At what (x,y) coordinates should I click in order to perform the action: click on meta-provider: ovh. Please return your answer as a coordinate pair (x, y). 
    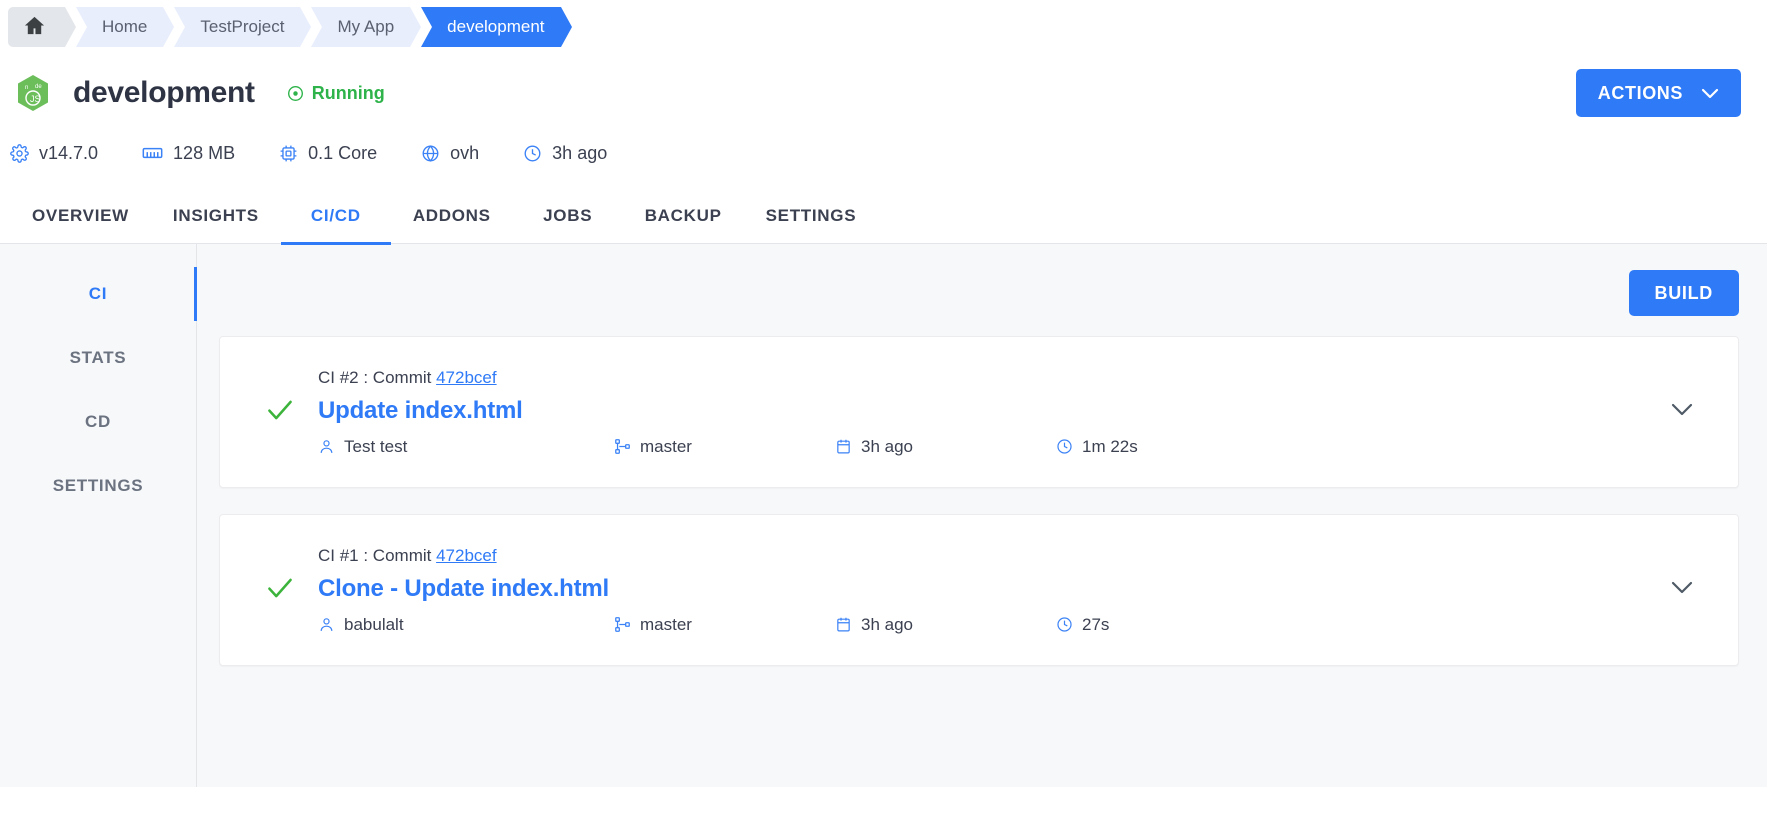
    Looking at the image, I should click on (450, 153).